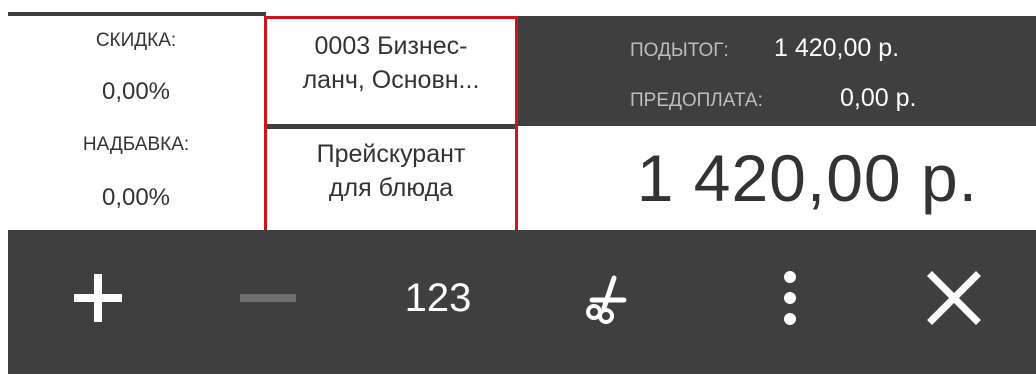  Describe the element at coordinates (679, 50) in the screenshot. I see `subtotal-label: ПОДЫТОГ:` at that location.